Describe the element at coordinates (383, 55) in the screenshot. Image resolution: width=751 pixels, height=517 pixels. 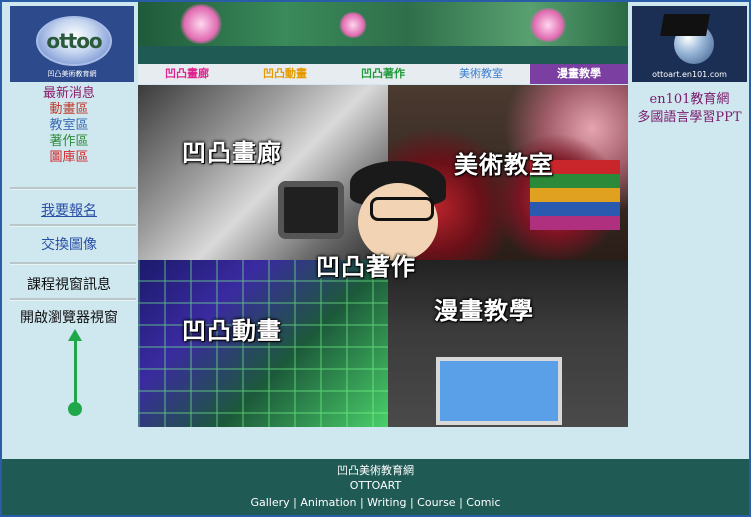
I see `banner-strip` at that location.